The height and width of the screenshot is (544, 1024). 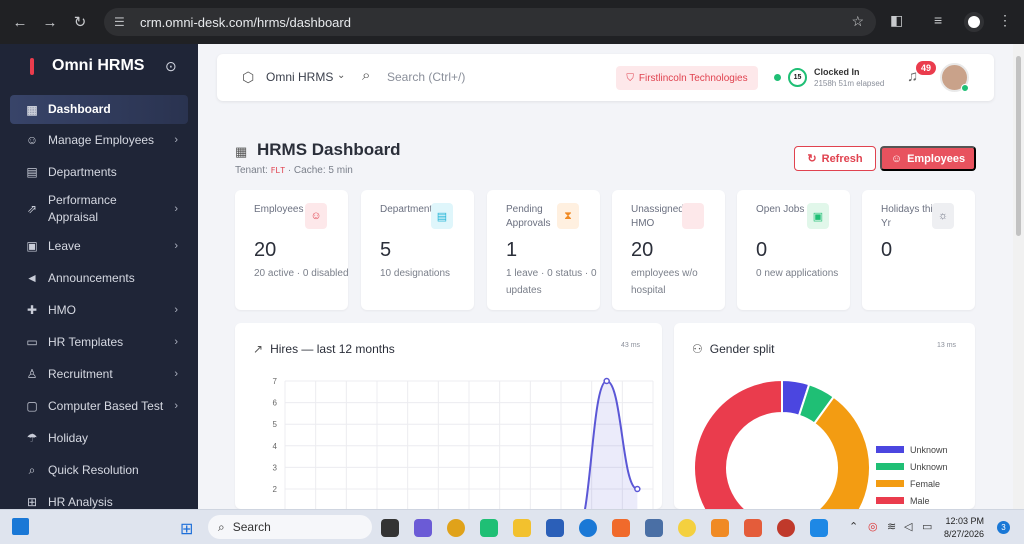 I want to click on sidebar-item-label: Recruitment, so click(x=80, y=373).